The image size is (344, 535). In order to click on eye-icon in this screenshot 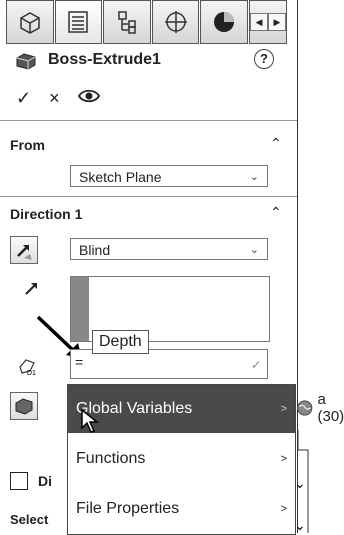, I will do `click(89, 96)`.